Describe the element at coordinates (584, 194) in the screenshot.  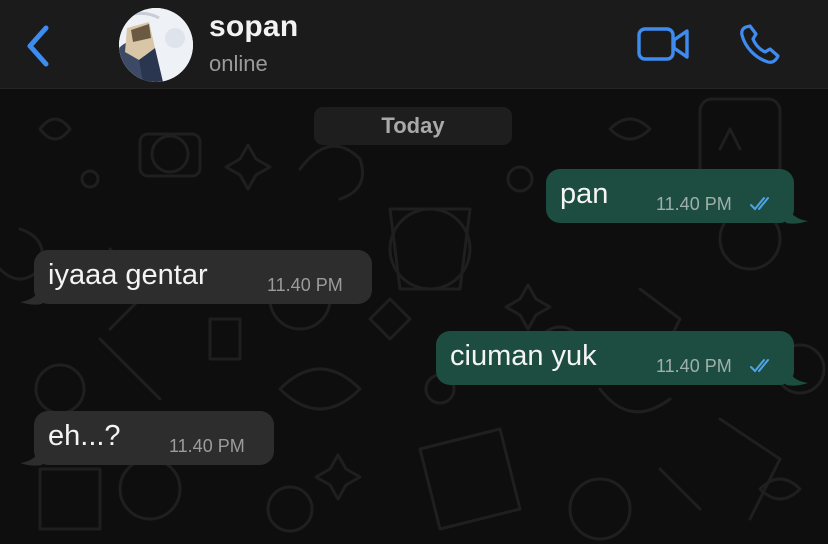
I see `message-text: pan` at that location.